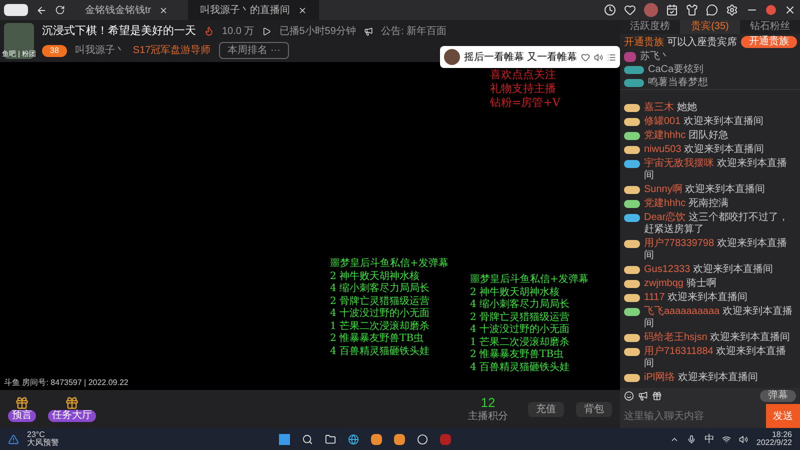  Describe the element at coordinates (708, 270) in the screenshot. I see `chat-message: Gus12333 欢迎来到本直播间` at that location.